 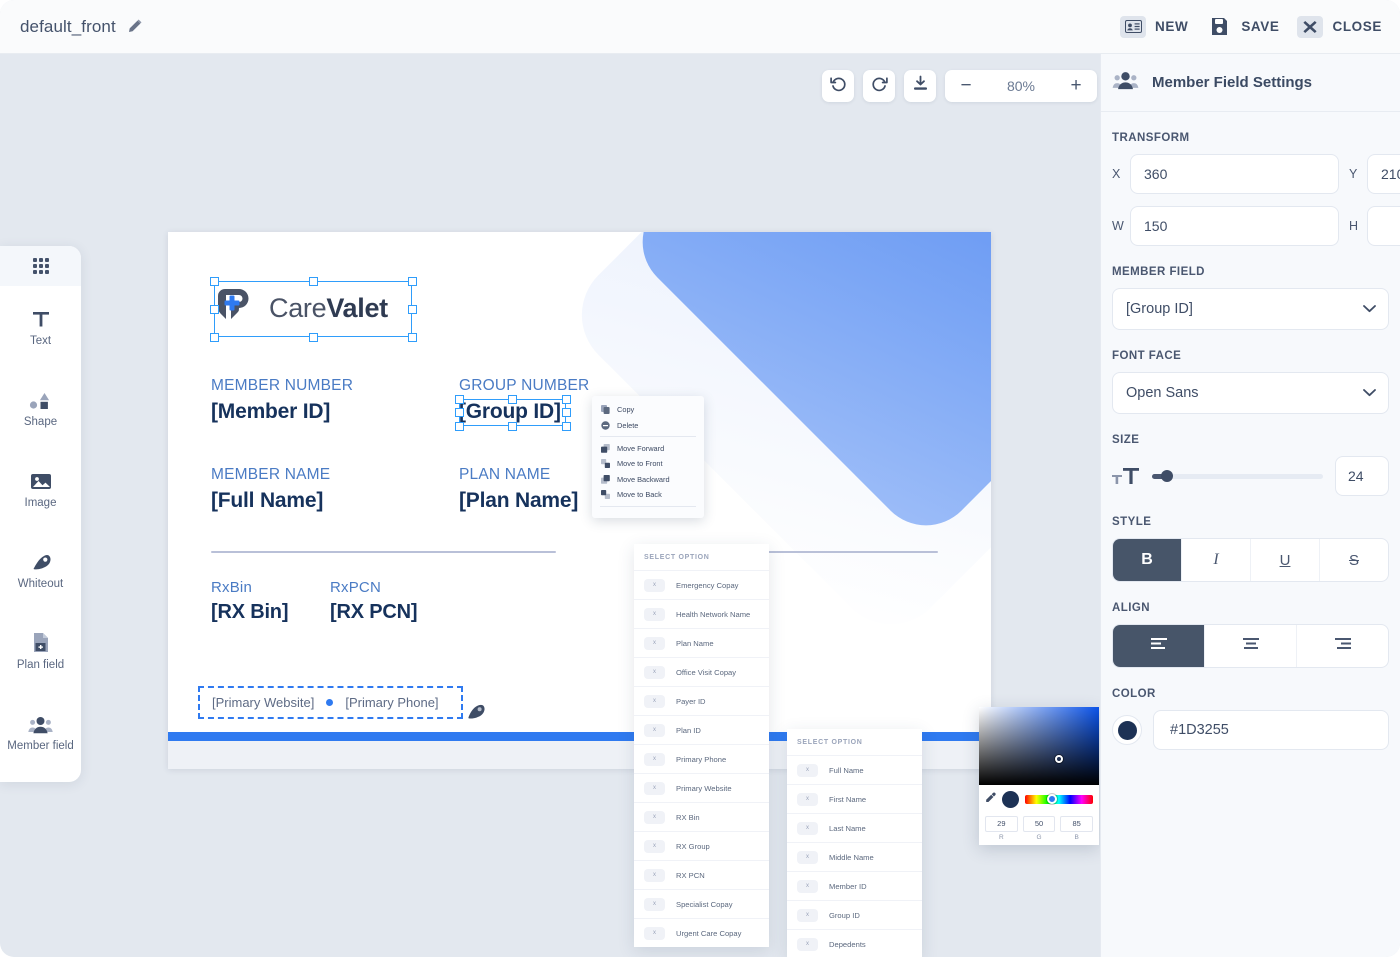 I want to click on member-field-icon, so click(x=40, y=723).